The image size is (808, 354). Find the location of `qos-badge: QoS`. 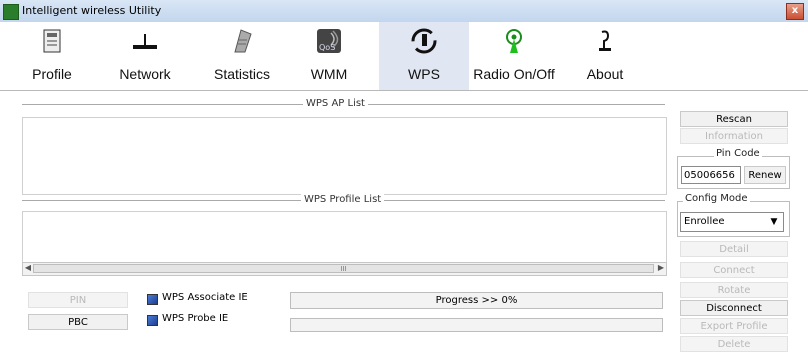

qos-badge: QoS is located at coordinates (327, 47).